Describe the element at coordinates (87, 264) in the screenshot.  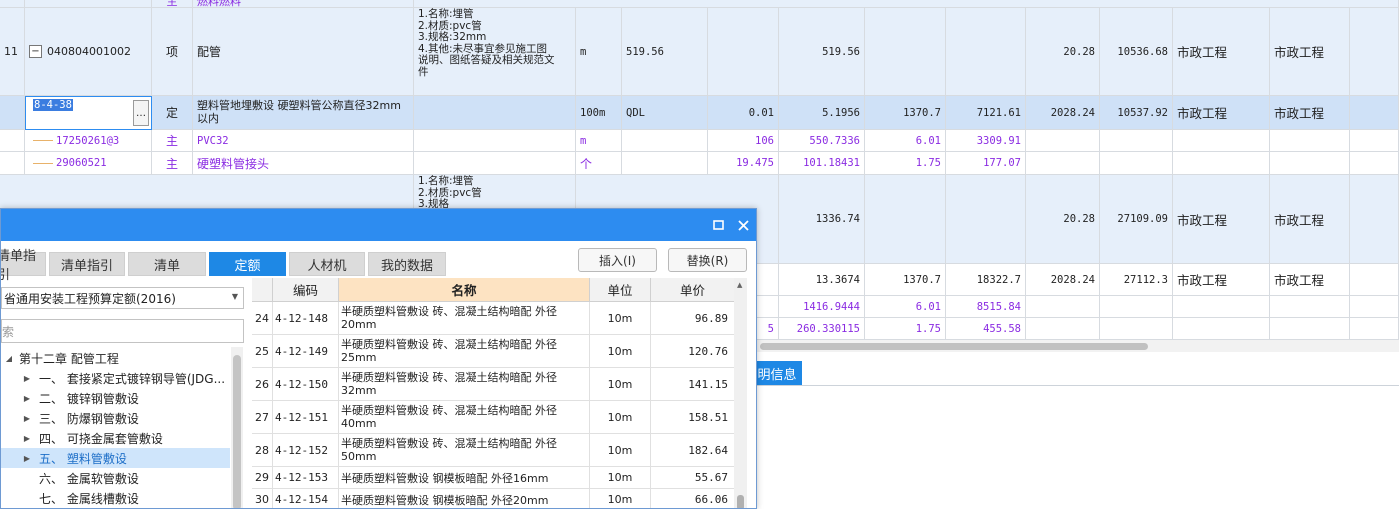
I see `tab-list-guide: 清单指引` at that location.